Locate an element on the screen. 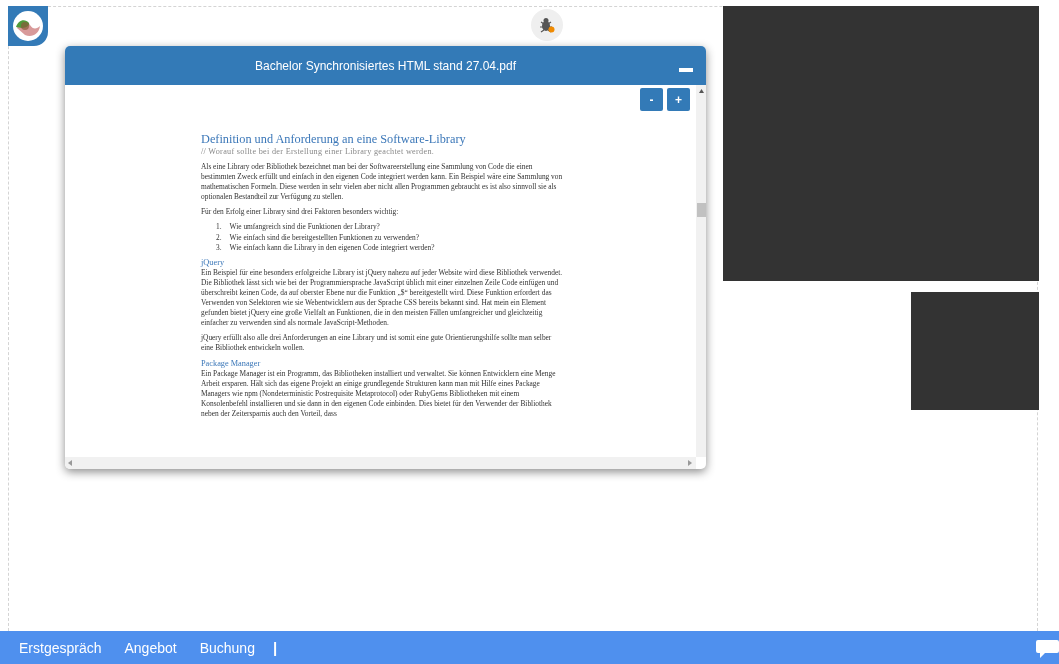 This screenshot has width=1059, height=664. scroll-up-icon is located at coordinates (701, 91).